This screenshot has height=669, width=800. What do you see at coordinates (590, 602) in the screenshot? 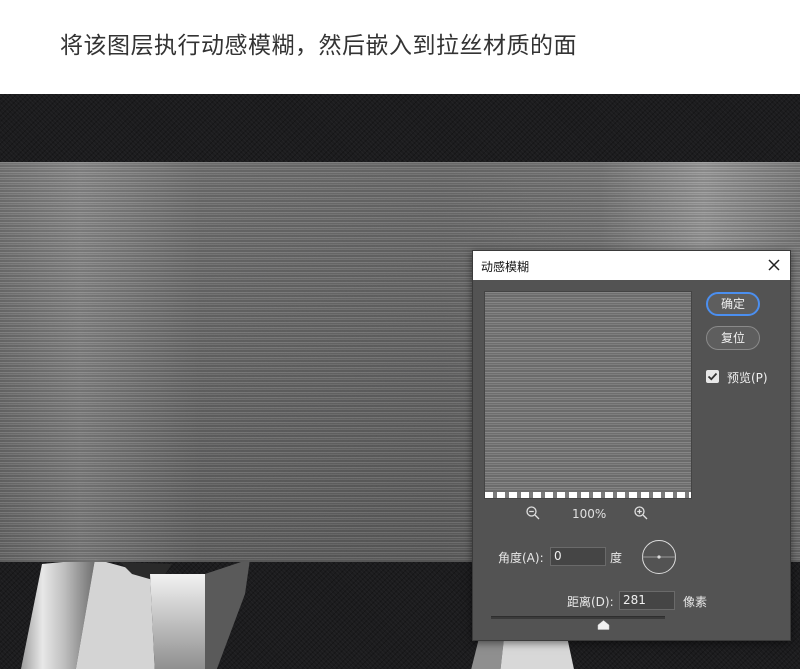
I see `distance-label: 距离(D):` at bounding box center [590, 602].